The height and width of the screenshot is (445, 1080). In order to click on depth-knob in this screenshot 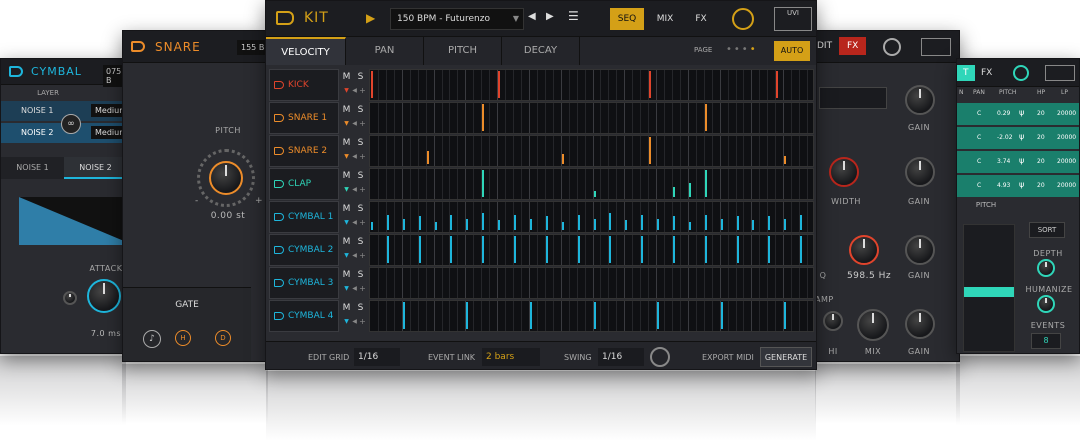, I will do `click(1046, 268)`.